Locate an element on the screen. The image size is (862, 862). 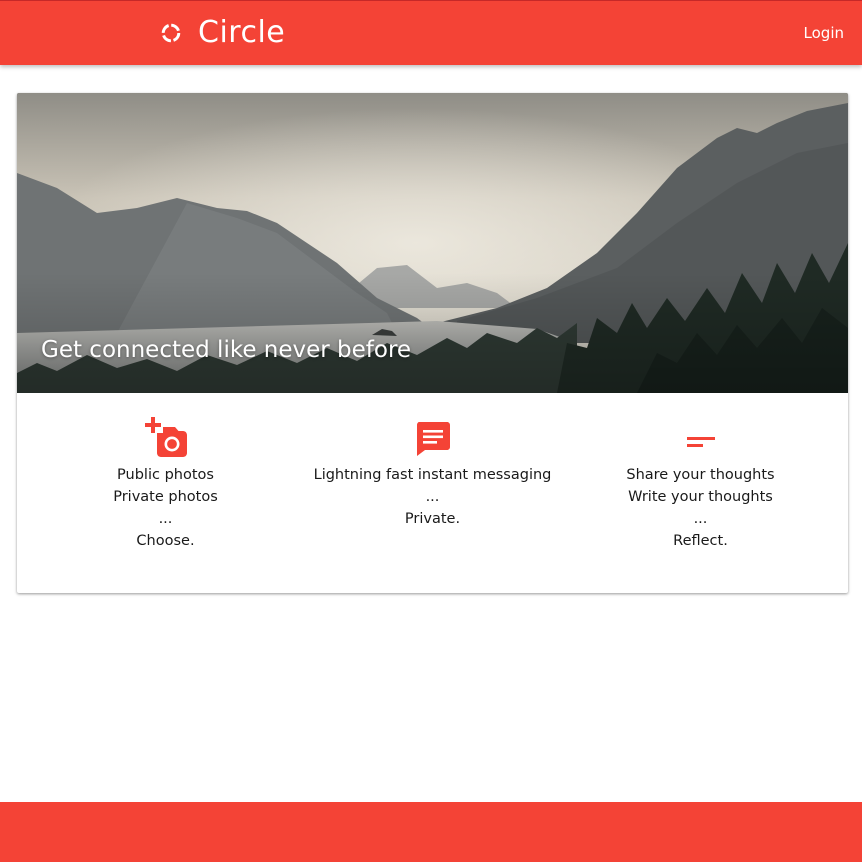
brand: Circle is located at coordinates (222, 33).